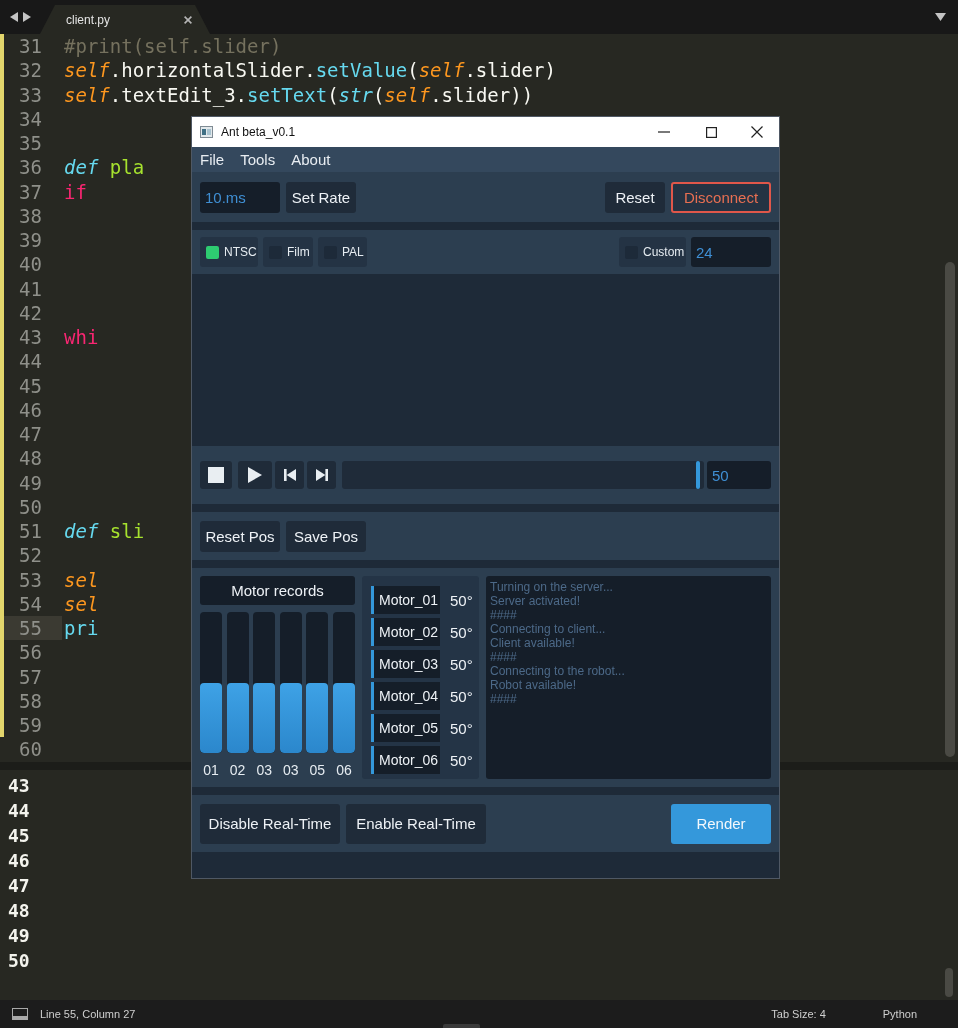 The width and height of the screenshot is (958, 1028). I want to click on frame-field: 50, so click(739, 475).